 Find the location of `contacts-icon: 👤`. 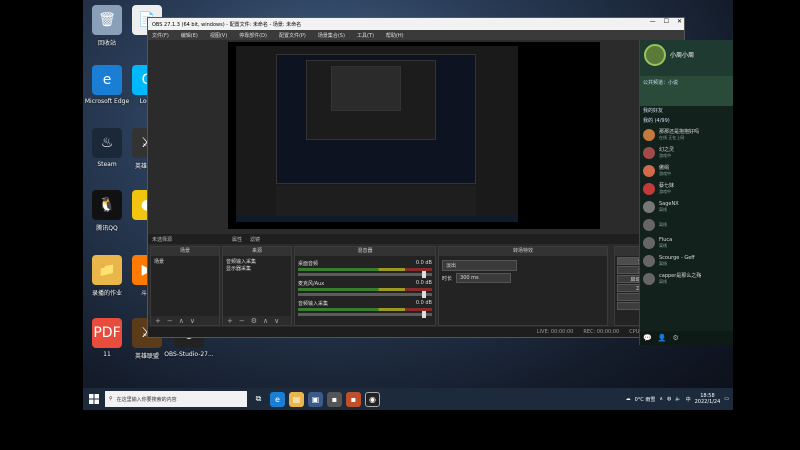

contacts-icon: 👤 is located at coordinates (662, 338).